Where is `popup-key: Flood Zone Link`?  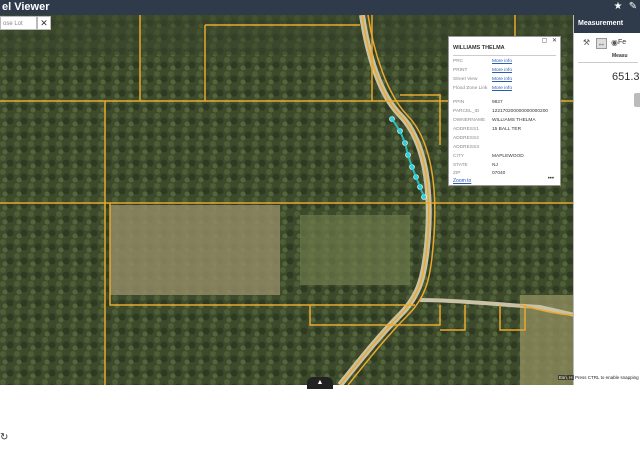
popup-key: Flood Zone Link is located at coordinates (470, 88).